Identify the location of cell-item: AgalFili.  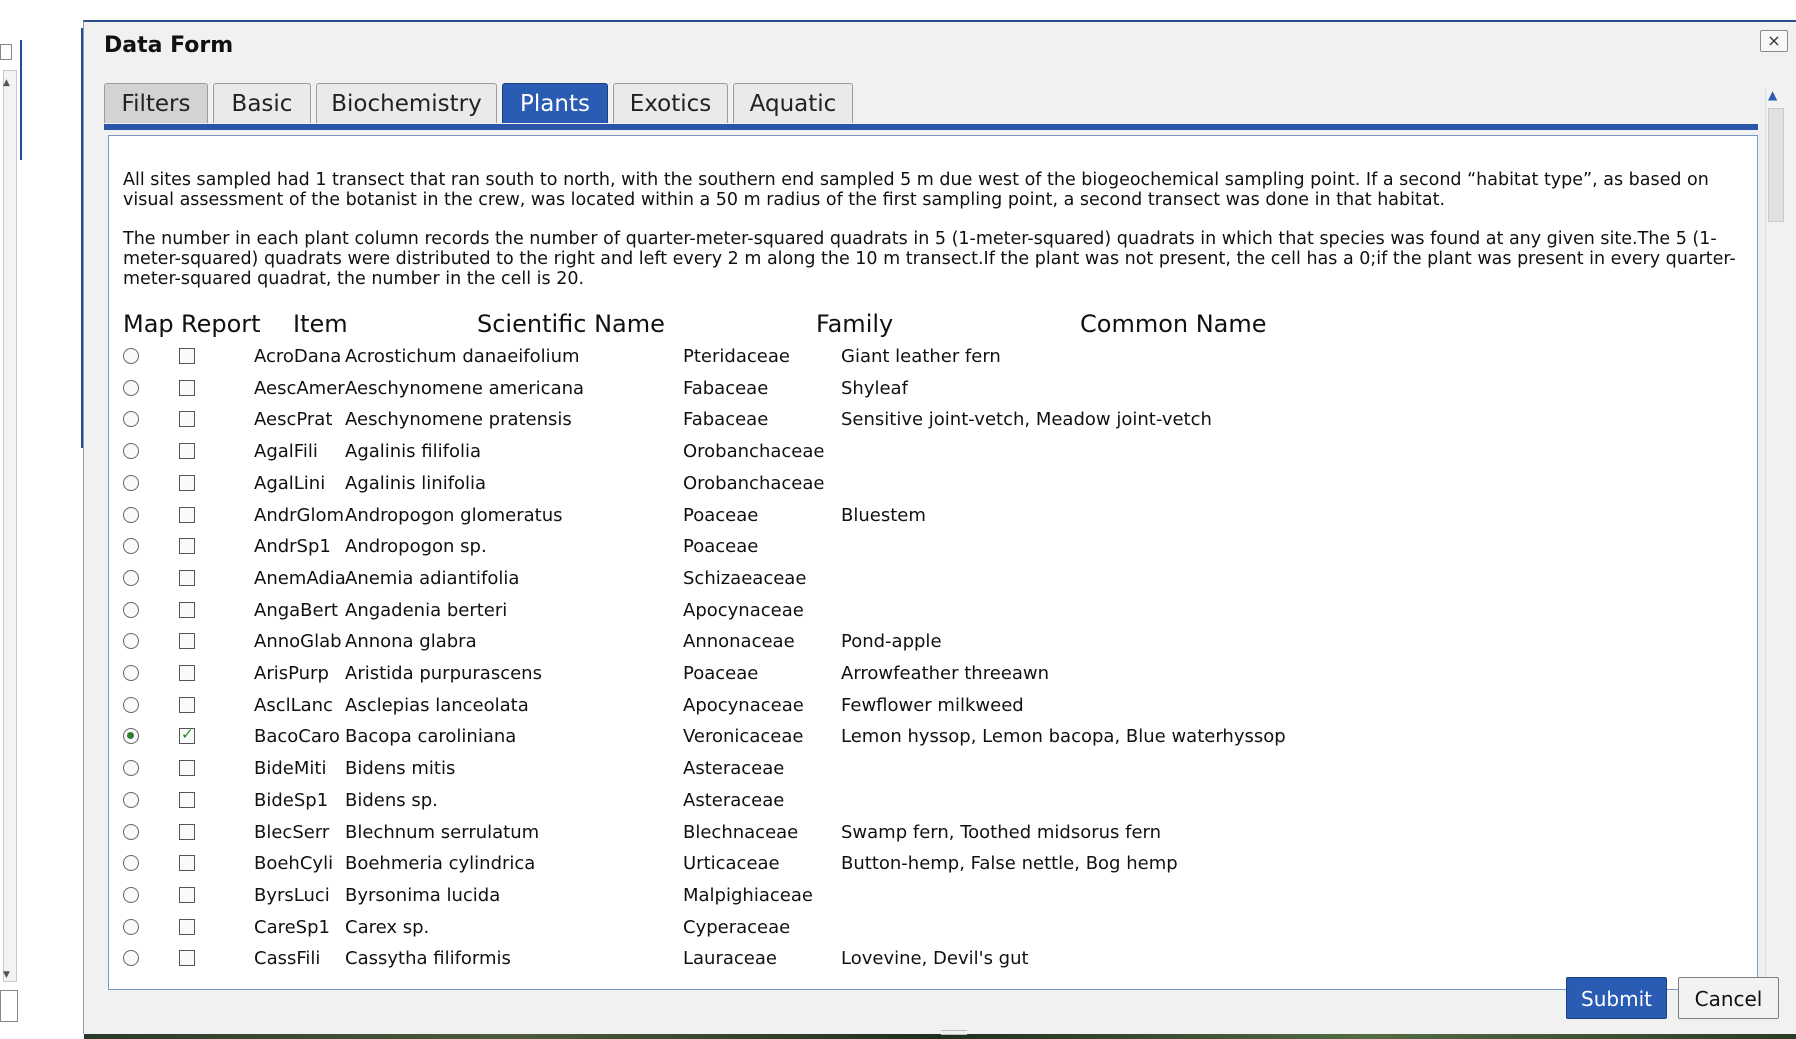
(286, 452).